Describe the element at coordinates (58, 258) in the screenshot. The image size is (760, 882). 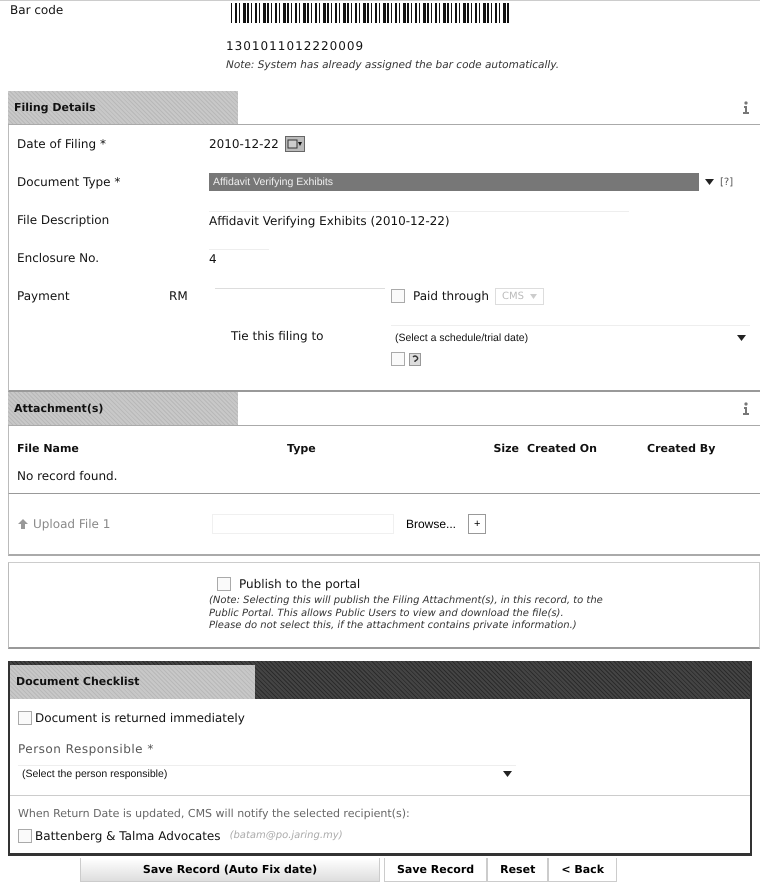
I see `field-label: Enclosure No.` at that location.